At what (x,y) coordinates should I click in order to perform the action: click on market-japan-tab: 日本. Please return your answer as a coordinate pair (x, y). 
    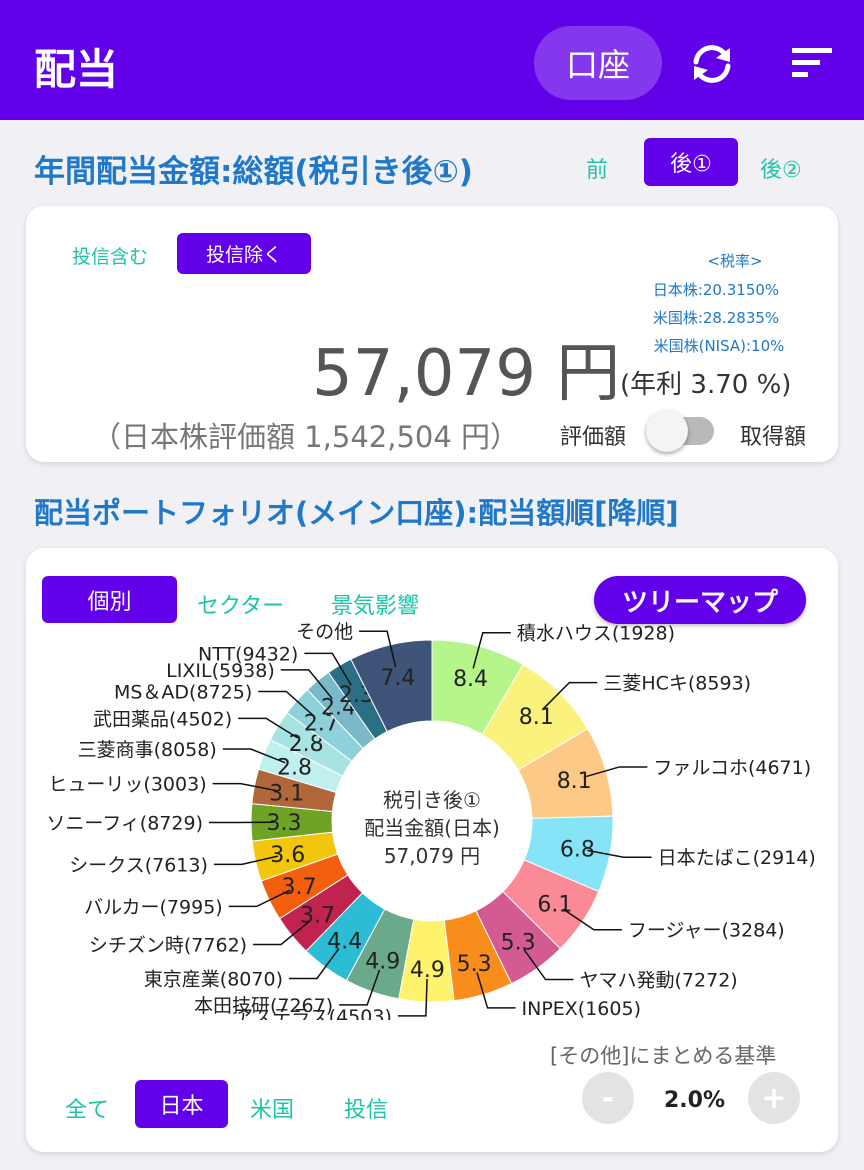
    Looking at the image, I should click on (181, 1104).